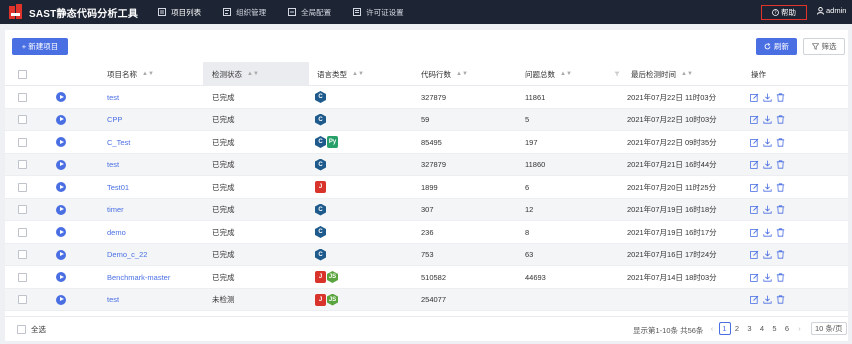  Describe the element at coordinates (340, 74) in the screenshot. I see `column-header-lang: 语言类型 ▲▼` at that location.